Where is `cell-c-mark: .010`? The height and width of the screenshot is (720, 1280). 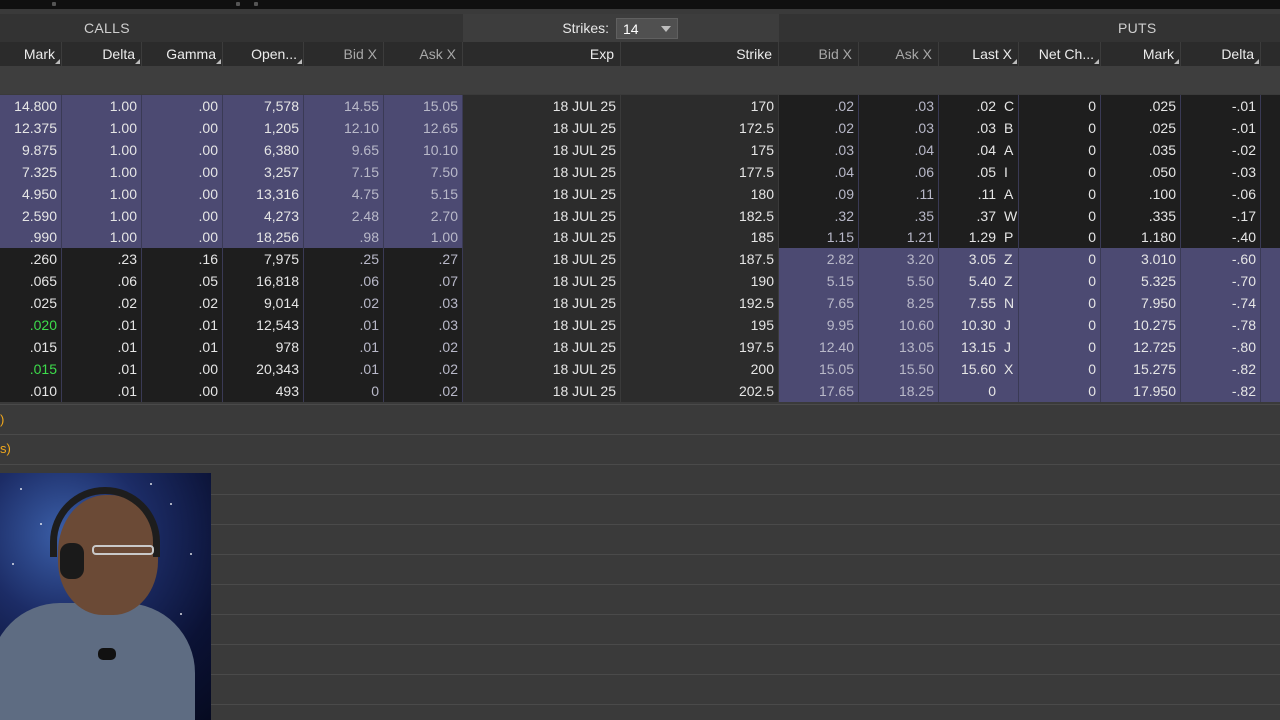 cell-c-mark: .010 is located at coordinates (31, 390).